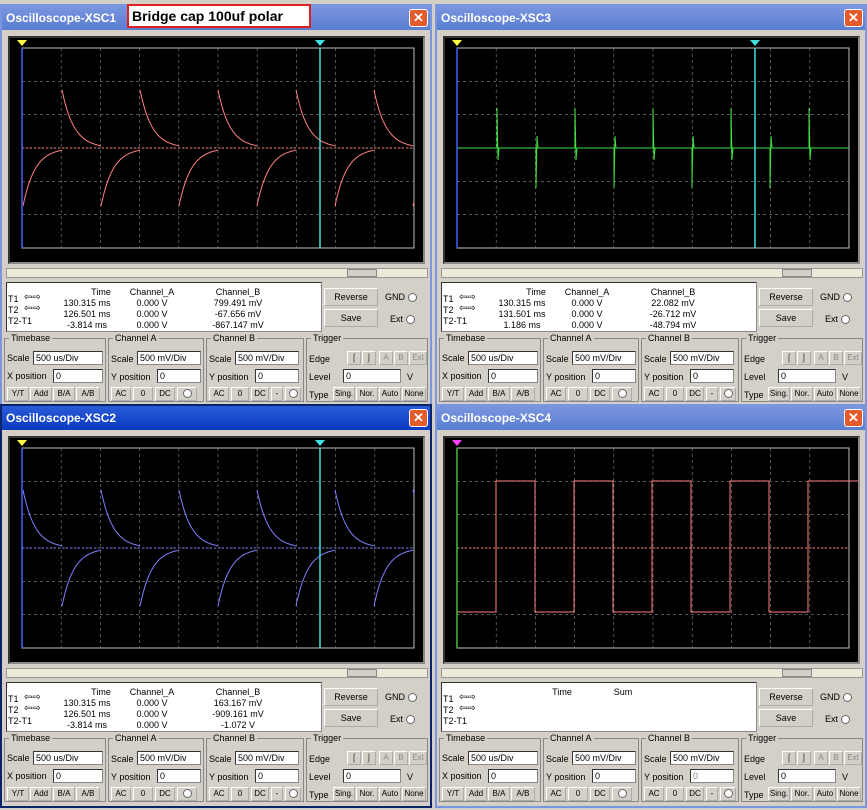 The image size is (867, 810). Describe the element at coordinates (652, 273) in the screenshot. I see `time-scrollbar` at that location.